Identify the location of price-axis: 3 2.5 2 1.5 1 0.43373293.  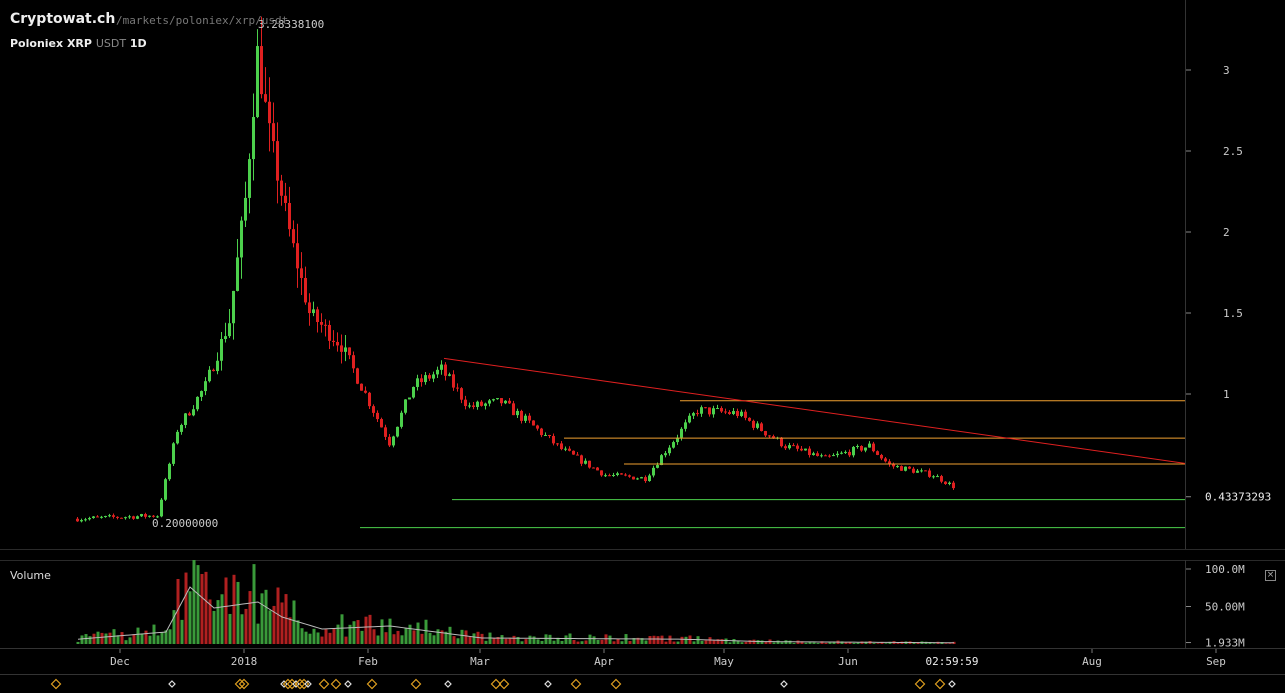
(1235, 274).